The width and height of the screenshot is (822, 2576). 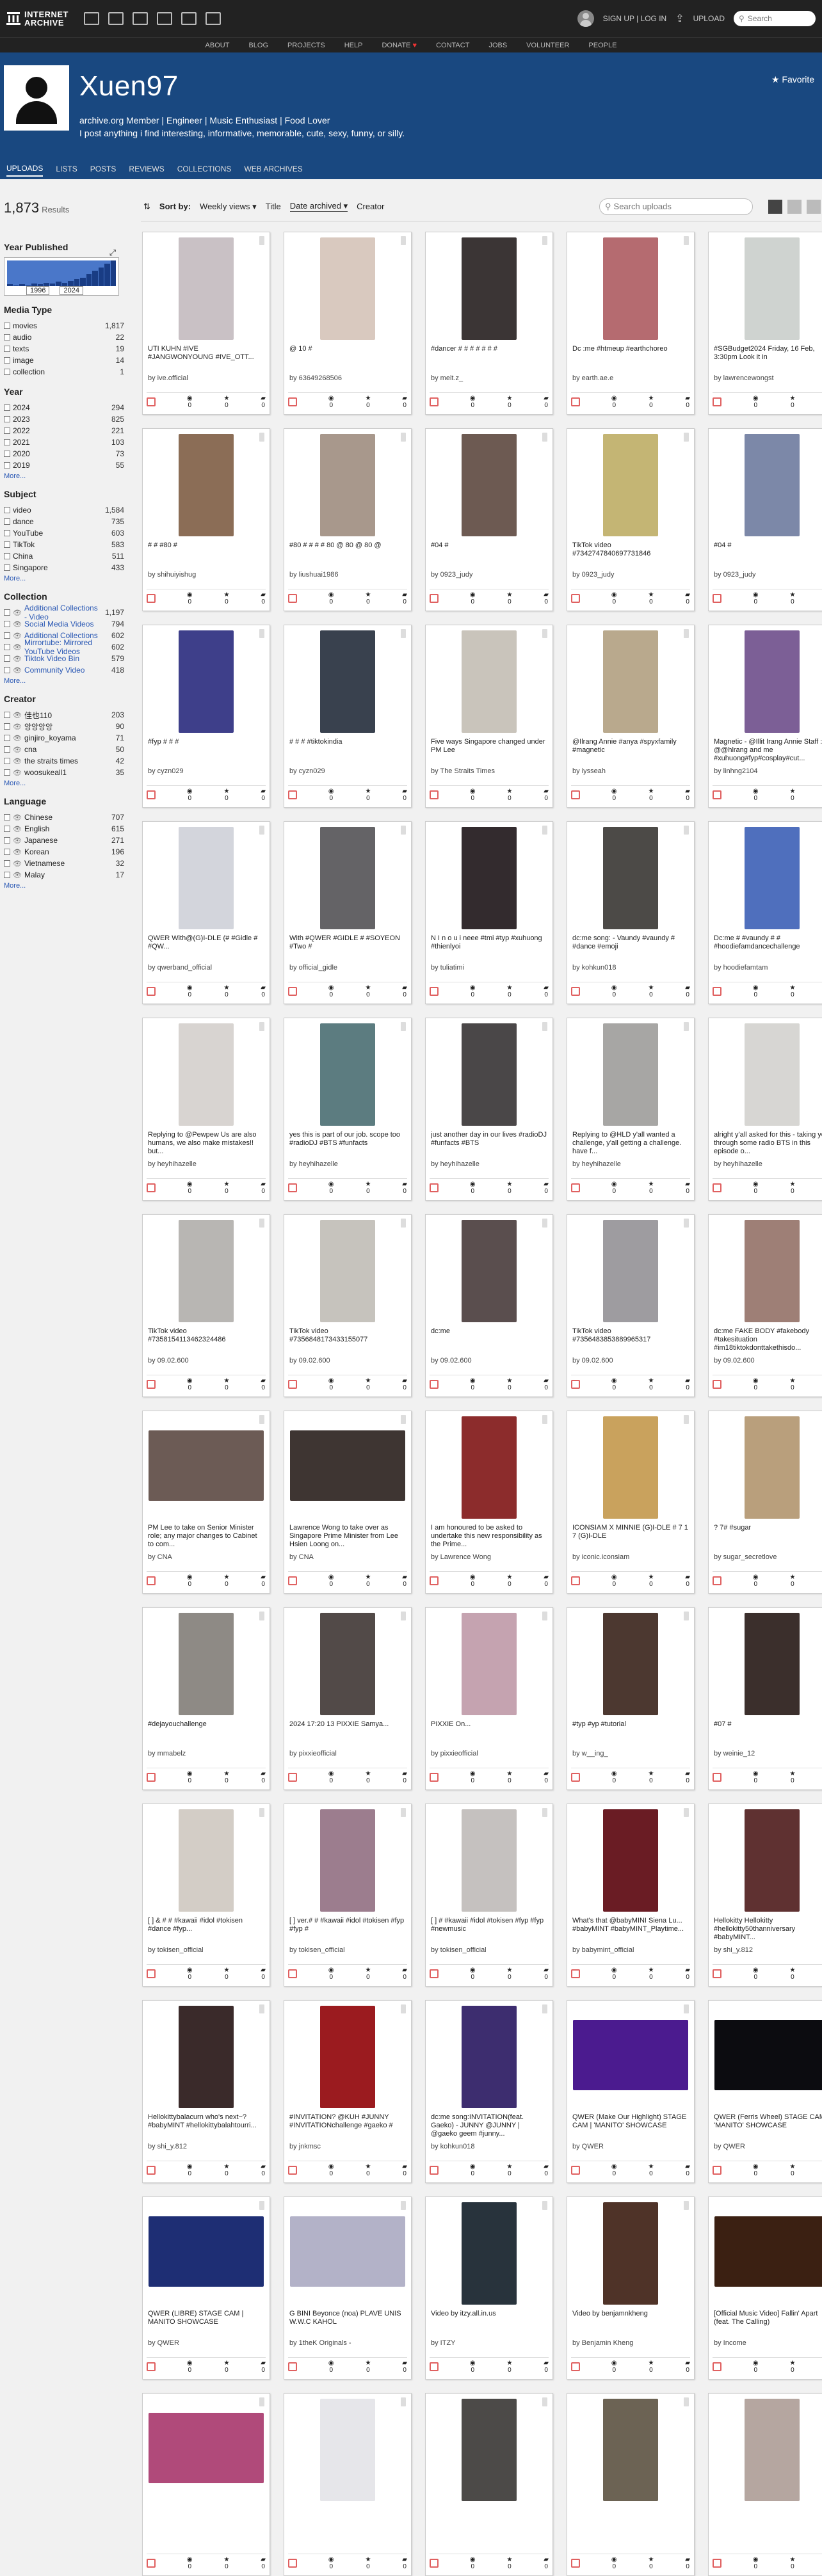 I want to click on facet-option: texts 19, so click(x=64, y=349).